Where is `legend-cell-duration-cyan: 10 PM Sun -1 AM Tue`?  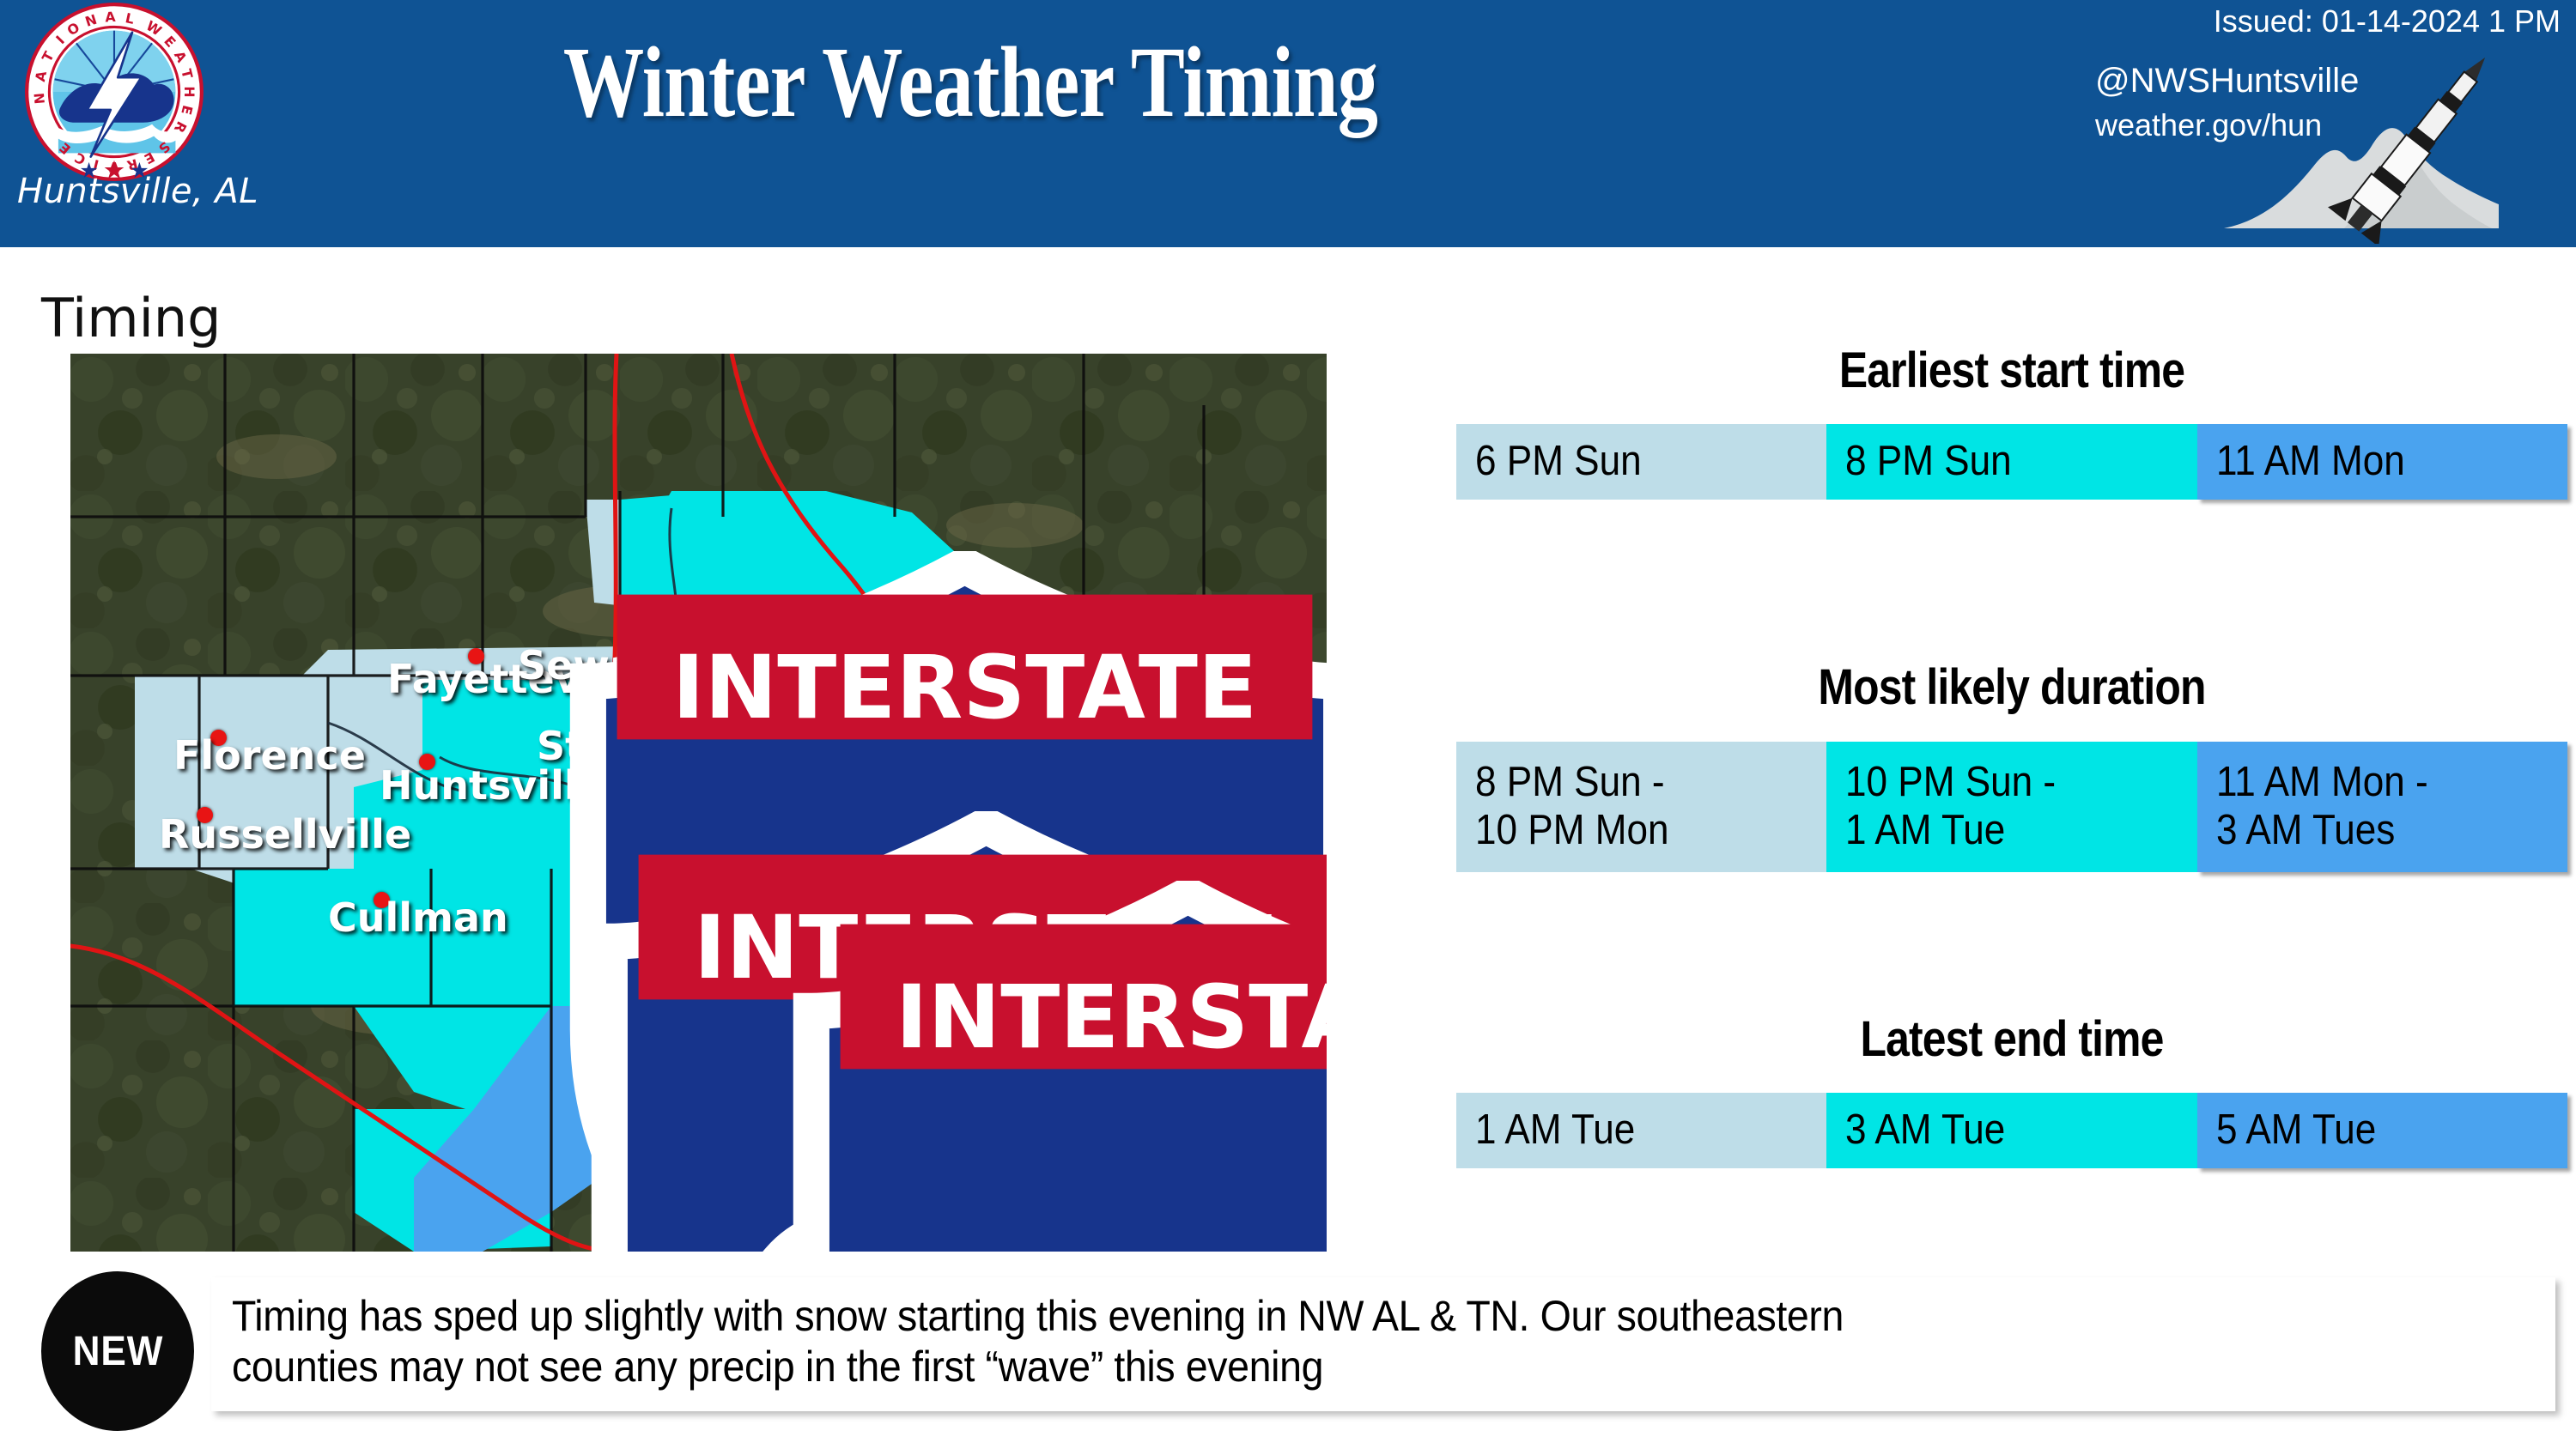
legend-cell-duration-cyan: 10 PM Sun -1 AM Tue is located at coordinates (2011, 807).